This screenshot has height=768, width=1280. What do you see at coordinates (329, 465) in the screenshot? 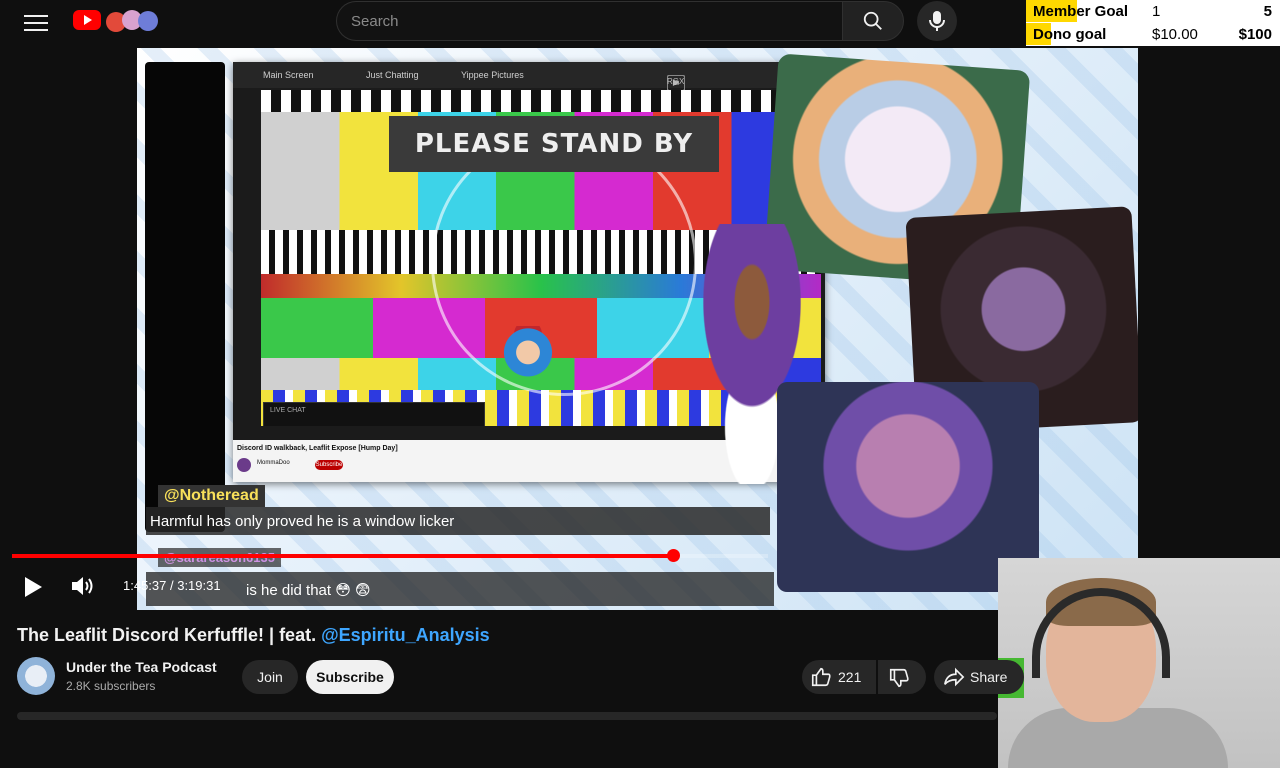
I see `inner-subscribe-button: Subscribe` at bounding box center [329, 465].